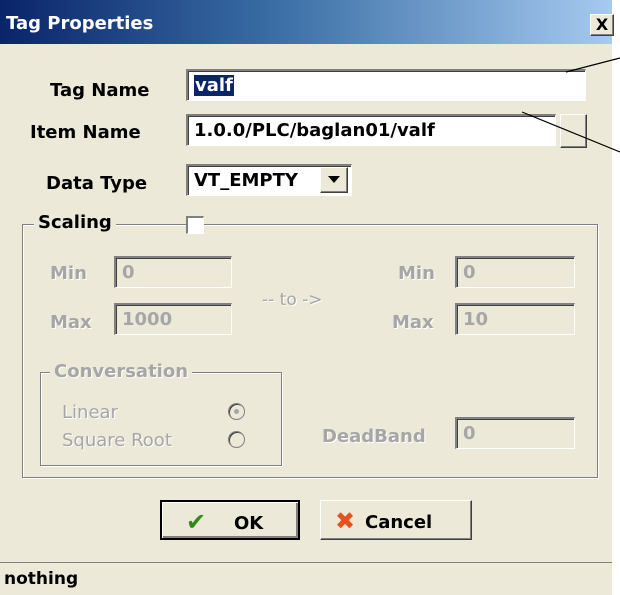  Describe the element at coordinates (570, 105) in the screenshot. I see `annotation-lines` at that location.